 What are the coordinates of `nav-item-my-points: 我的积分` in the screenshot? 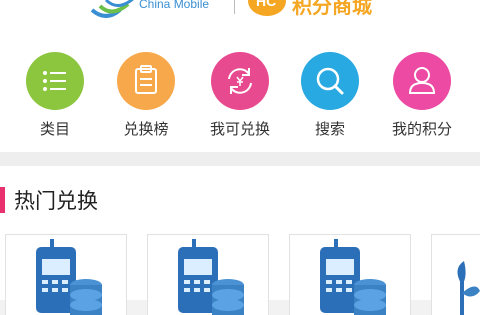 It's located at (422, 100).